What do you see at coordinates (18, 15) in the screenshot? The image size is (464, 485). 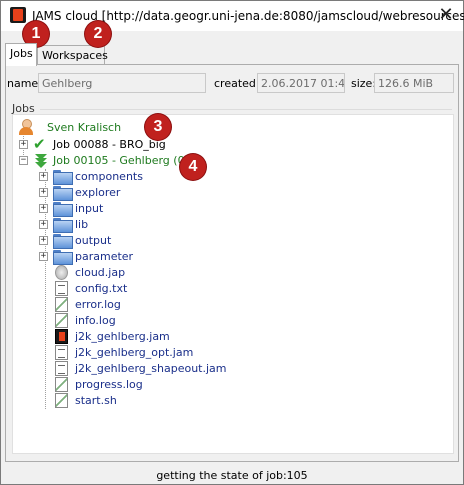 I see `jams-app-icon` at bounding box center [18, 15].